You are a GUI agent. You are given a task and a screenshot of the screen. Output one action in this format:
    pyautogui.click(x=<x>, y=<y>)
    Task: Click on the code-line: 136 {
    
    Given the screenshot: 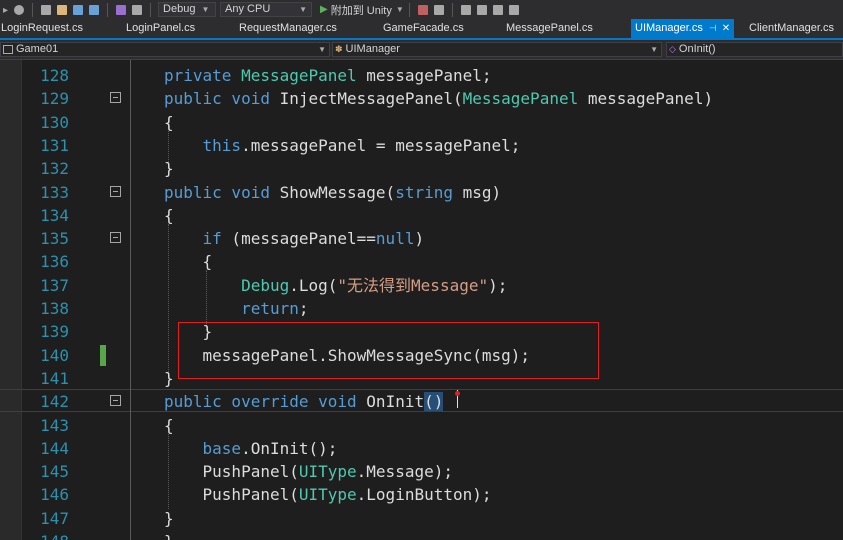 What is the action you would take?
    pyautogui.click(x=421, y=261)
    